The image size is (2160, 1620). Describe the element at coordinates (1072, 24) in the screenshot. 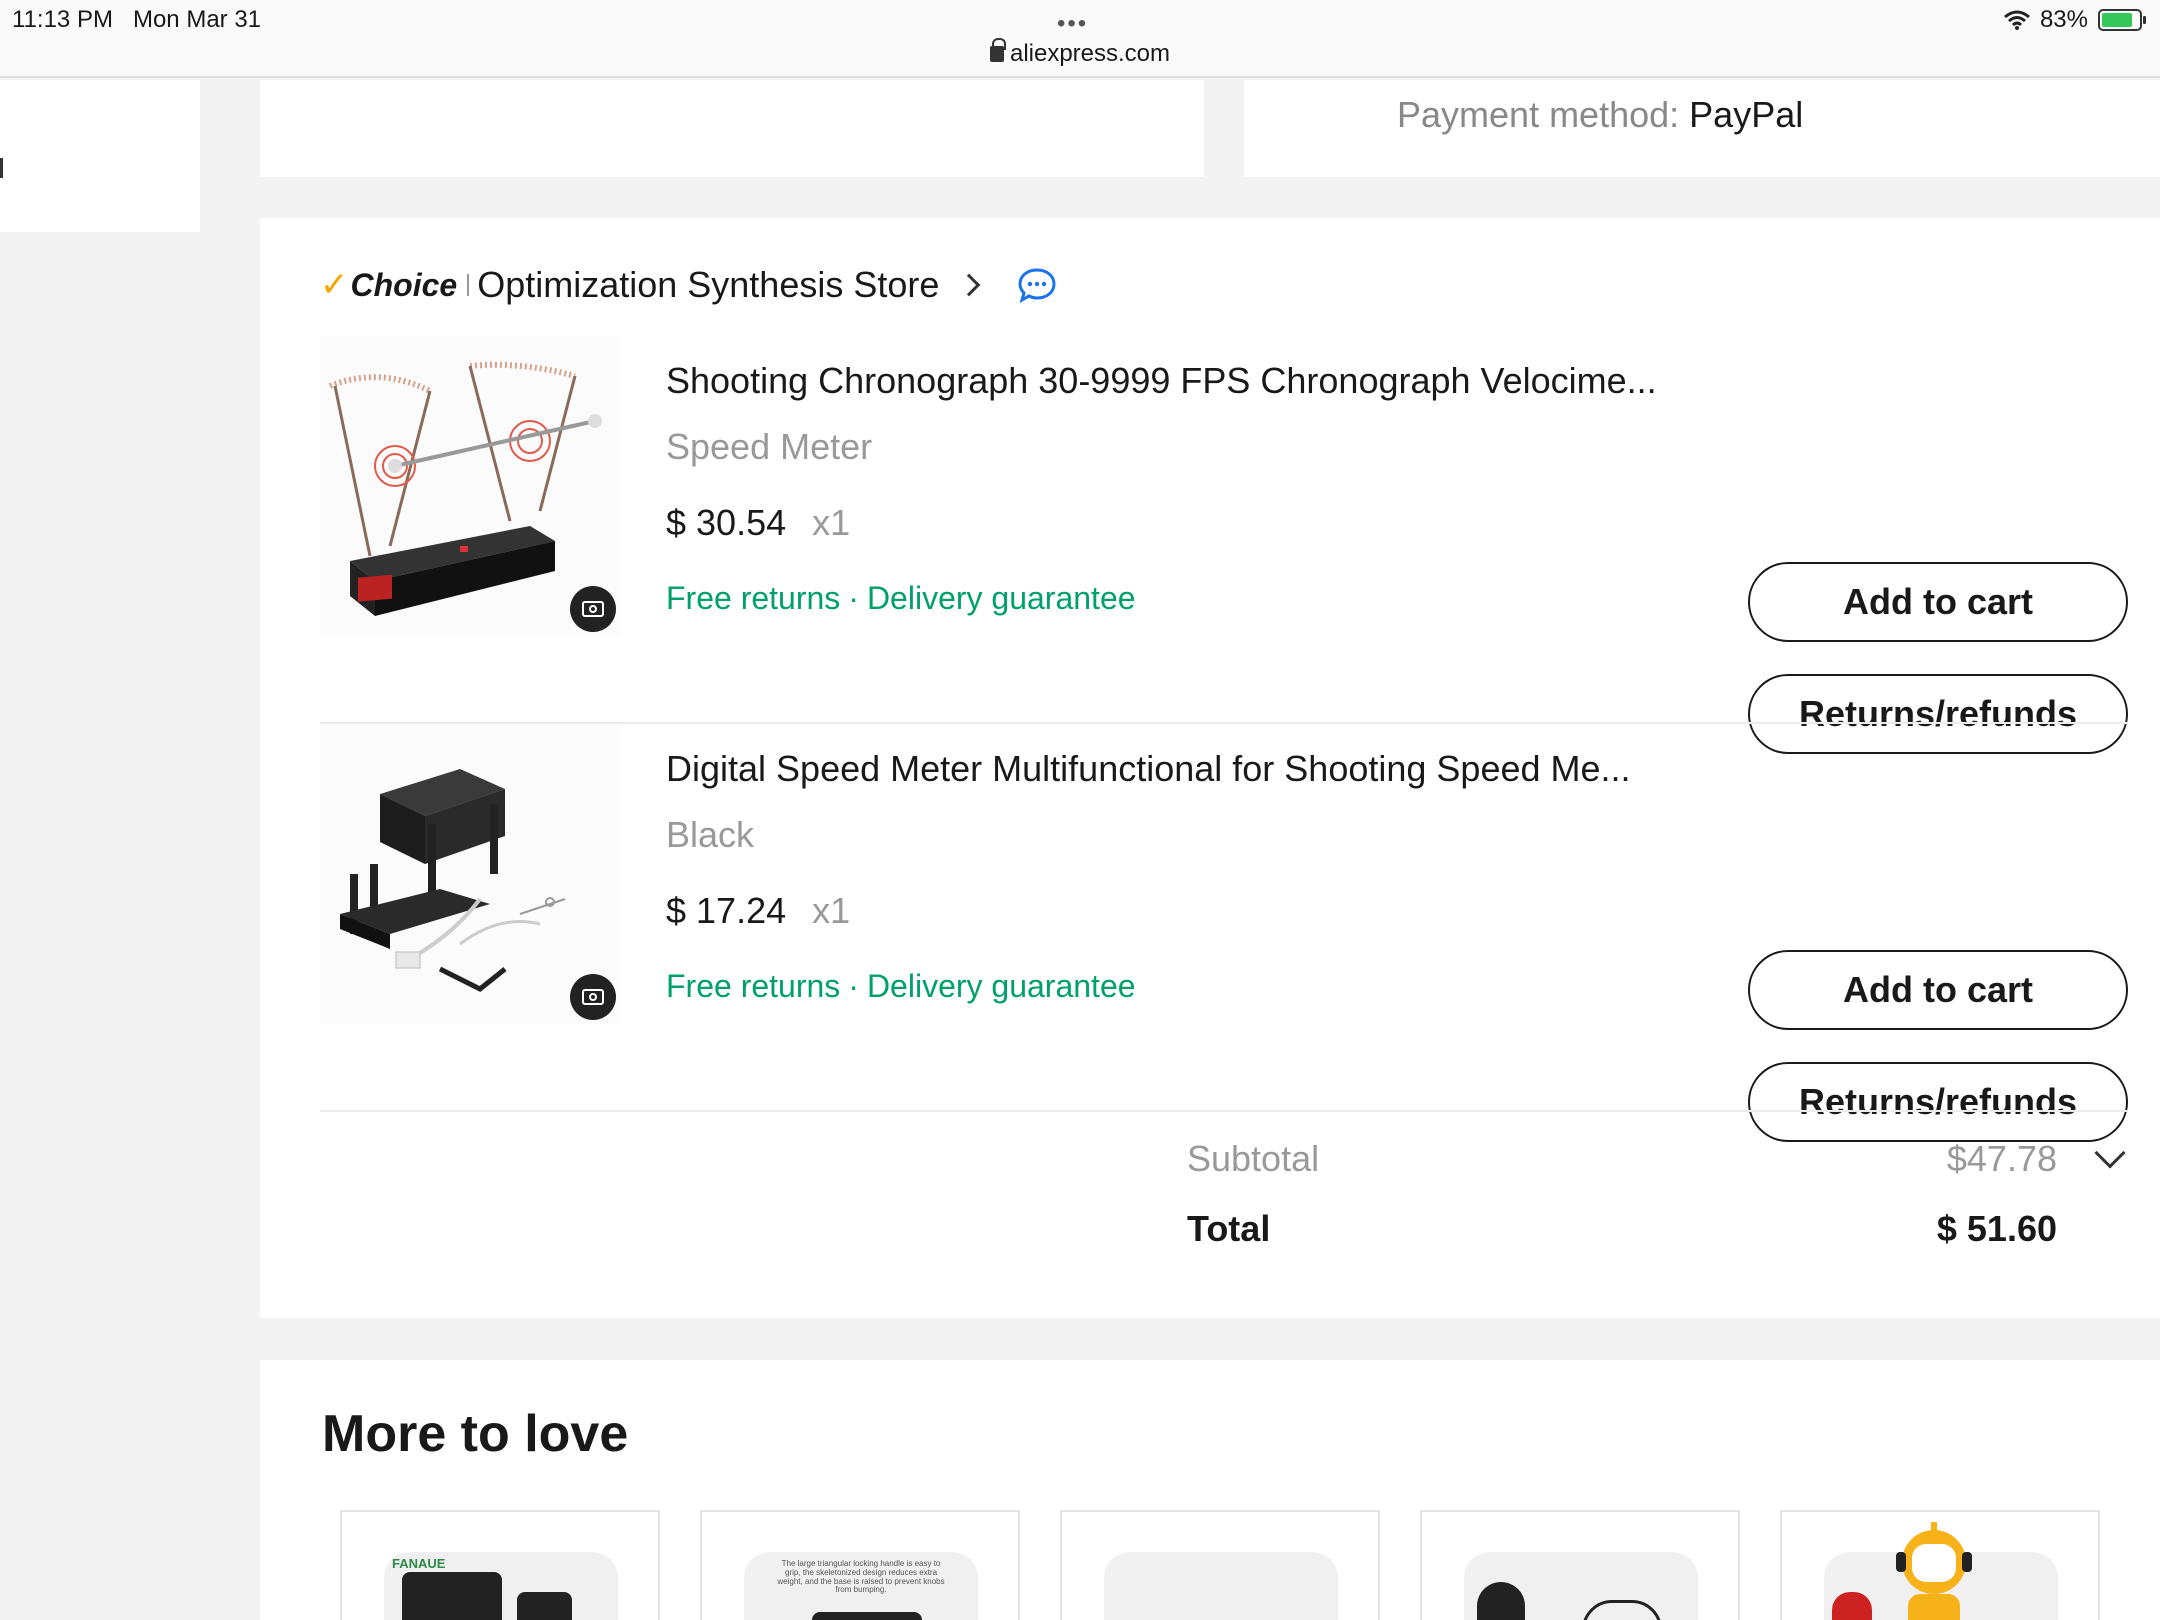

I see `multitasking-dots-icon: •••` at that location.